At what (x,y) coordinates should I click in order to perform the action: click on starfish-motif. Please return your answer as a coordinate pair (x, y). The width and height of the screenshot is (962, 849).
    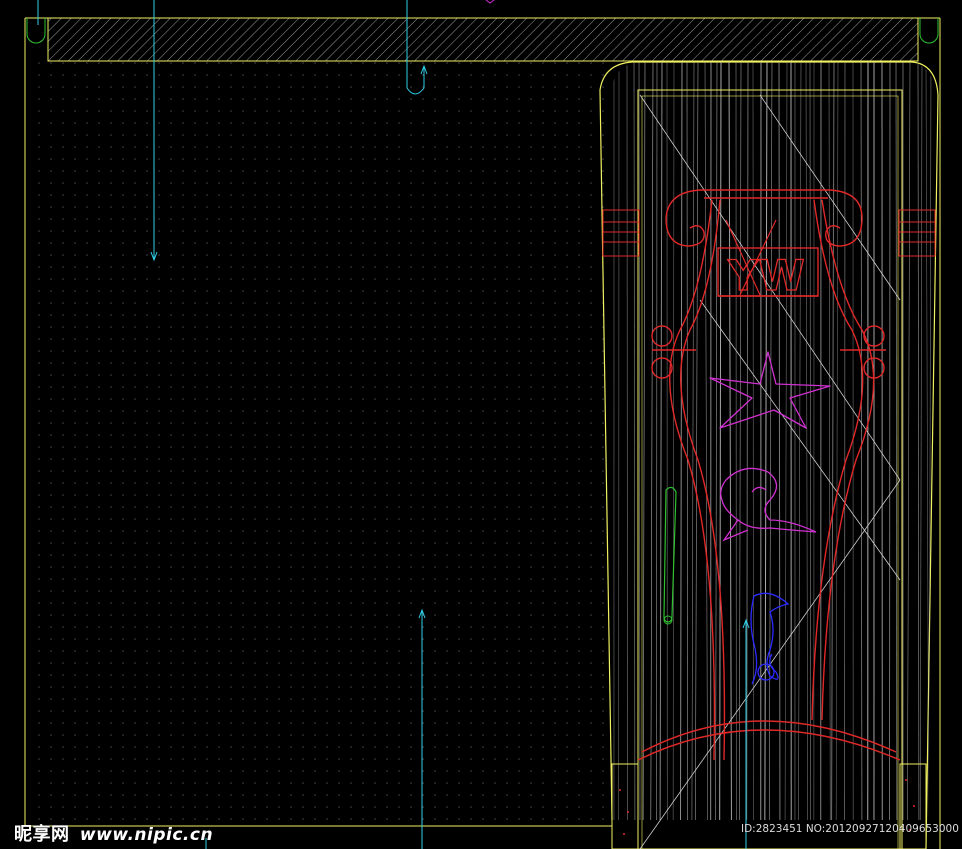
    Looking at the image, I should click on (770, 390).